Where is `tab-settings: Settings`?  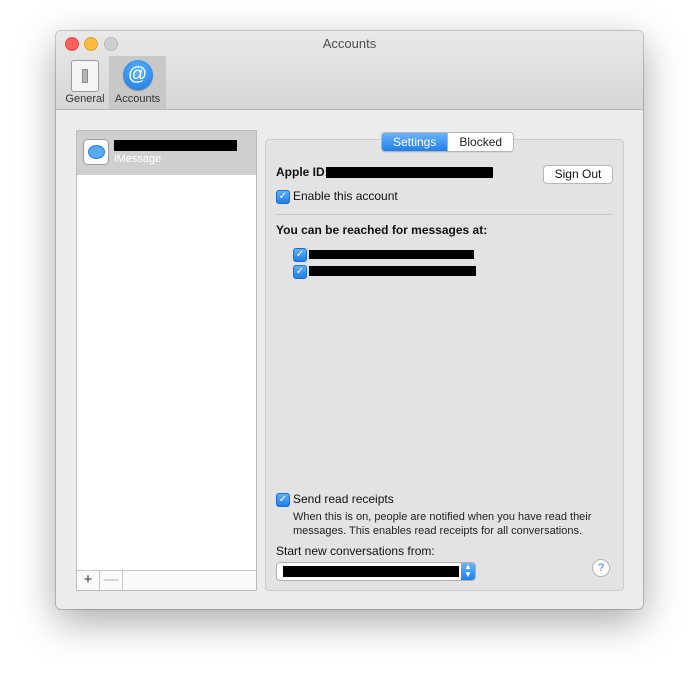 tab-settings: Settings is located at coordinates (415, 142).